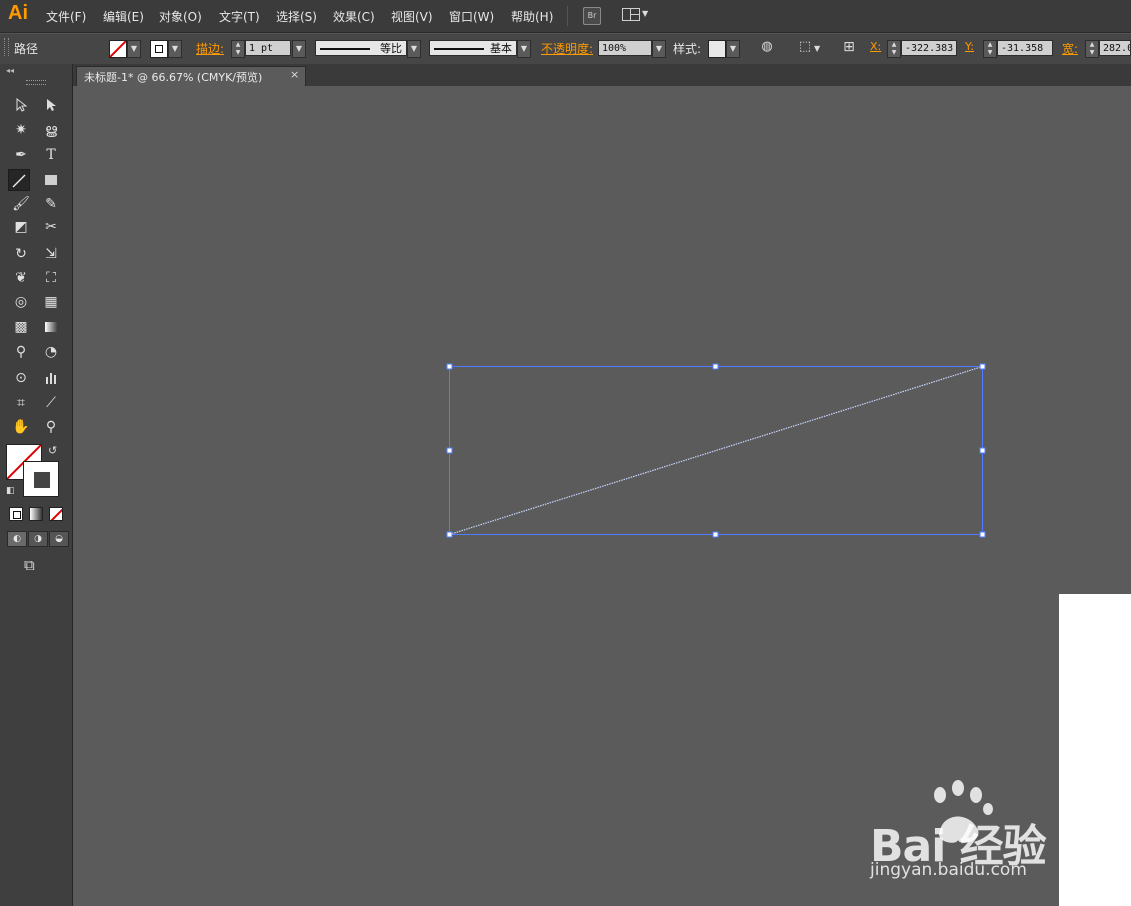 The width and height of the screenshot is (1131, 906). What do you see at coordinates (449, 534) in the screenshot?
I see `handle-bottom-left` at bounding box center [449, 534].